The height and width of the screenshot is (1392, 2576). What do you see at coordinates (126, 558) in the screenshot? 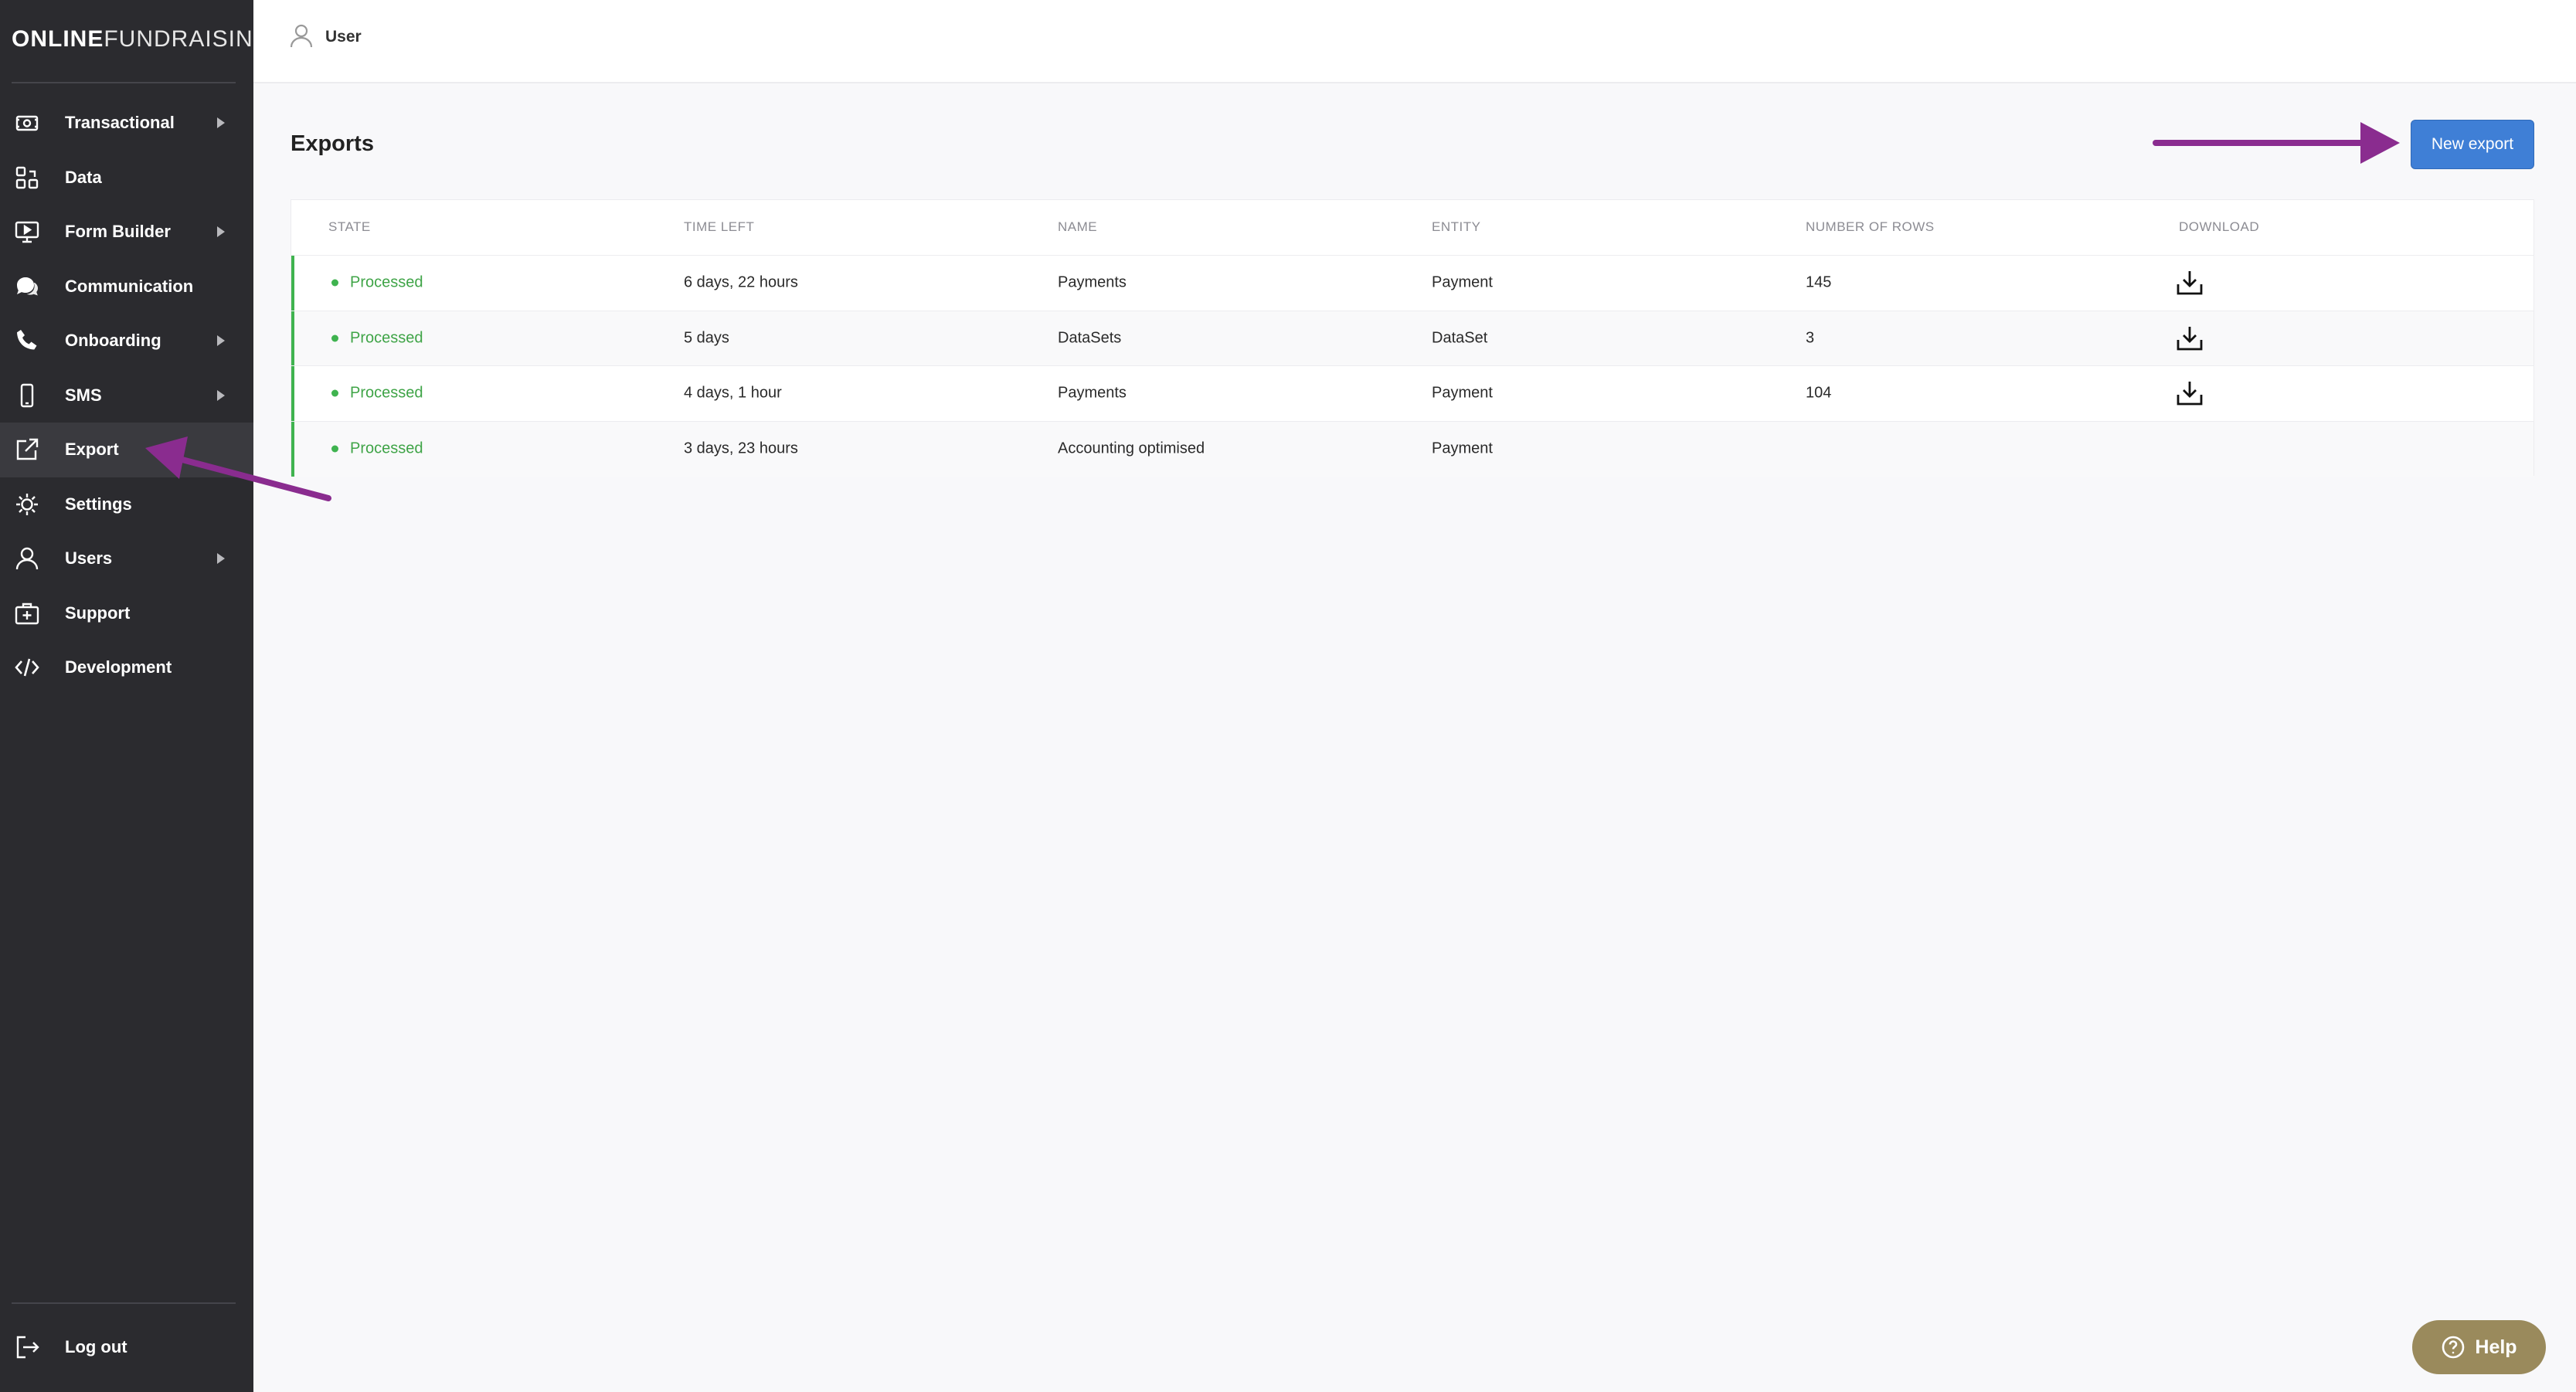
I see `sidebar-item-users: Users` at bounding box center [126, 558].